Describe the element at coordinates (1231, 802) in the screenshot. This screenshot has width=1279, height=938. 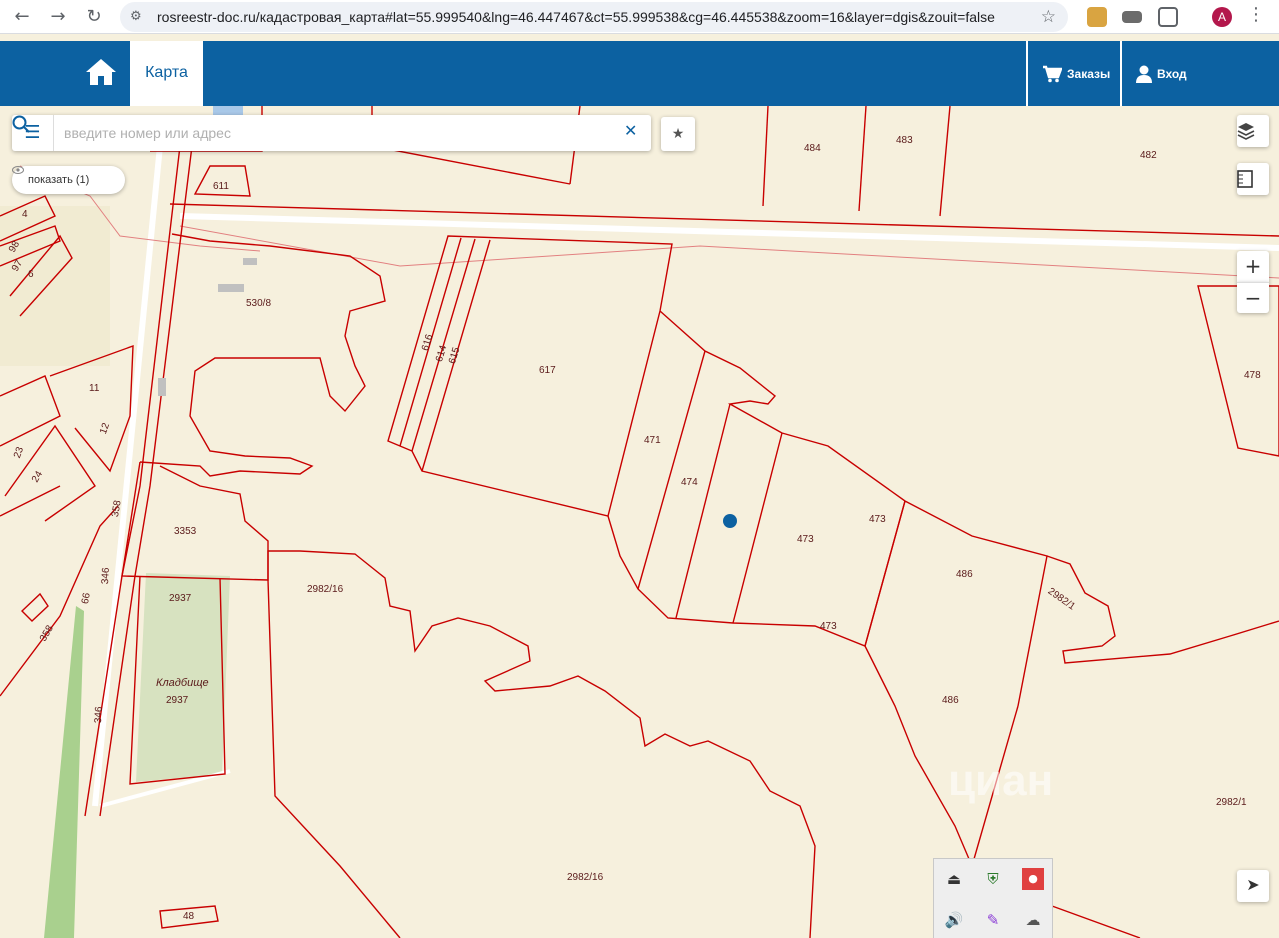
I see `plot-label: 2982/1` at that location.